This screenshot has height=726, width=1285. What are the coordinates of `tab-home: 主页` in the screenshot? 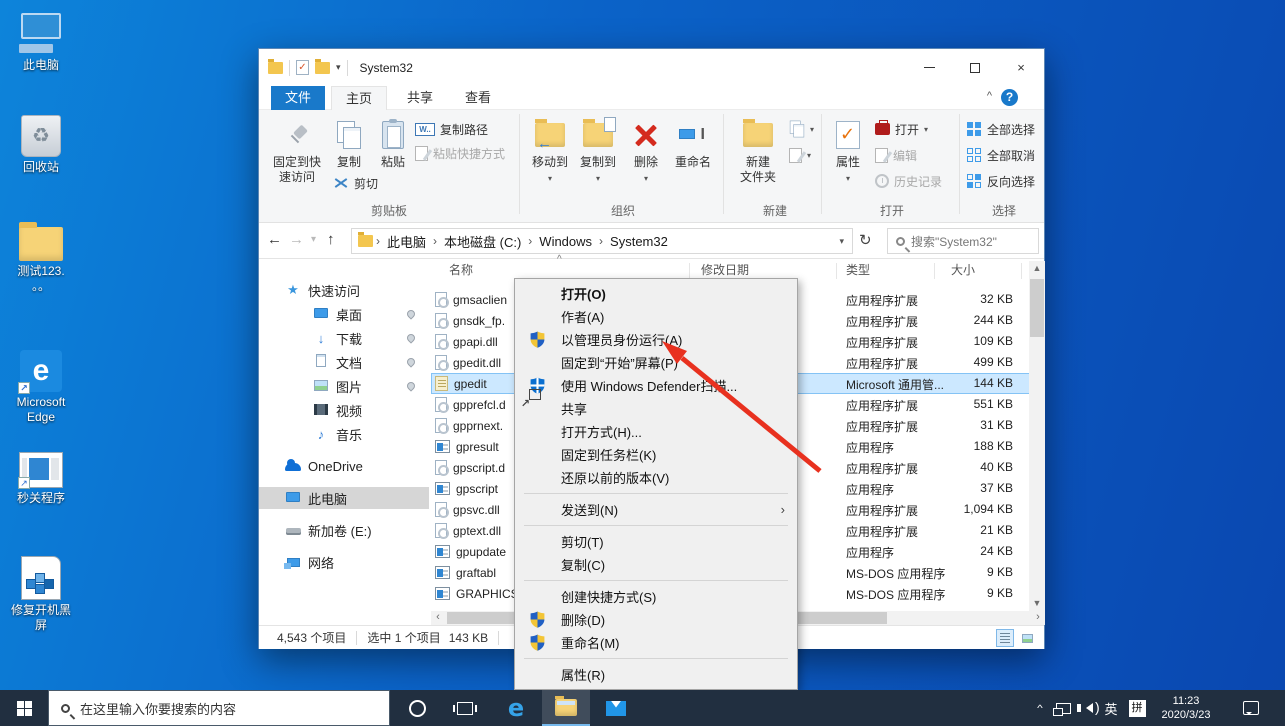 It's located at (359, 98).